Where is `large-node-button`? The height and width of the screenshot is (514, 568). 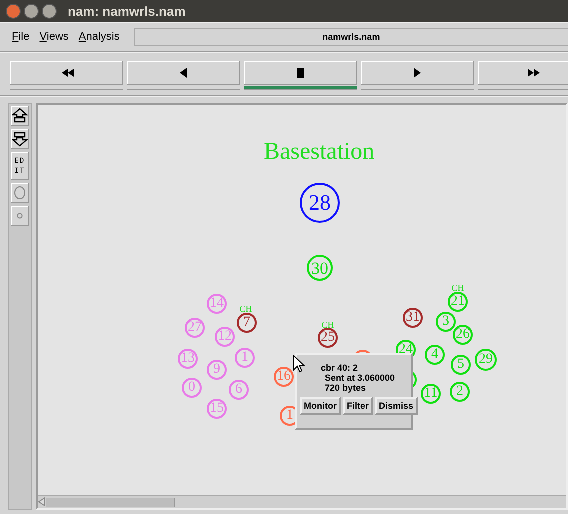 large-node-button is located at coordinates (20, 193).